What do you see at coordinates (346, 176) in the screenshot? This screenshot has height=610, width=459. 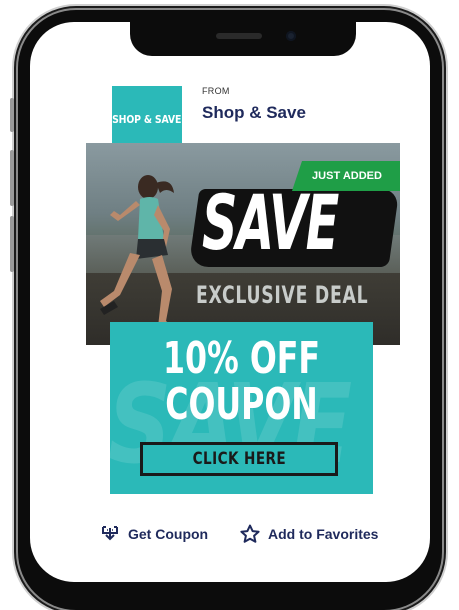 I see `just-added-badge: JUST ADDED` at bounding box center [346, 176].